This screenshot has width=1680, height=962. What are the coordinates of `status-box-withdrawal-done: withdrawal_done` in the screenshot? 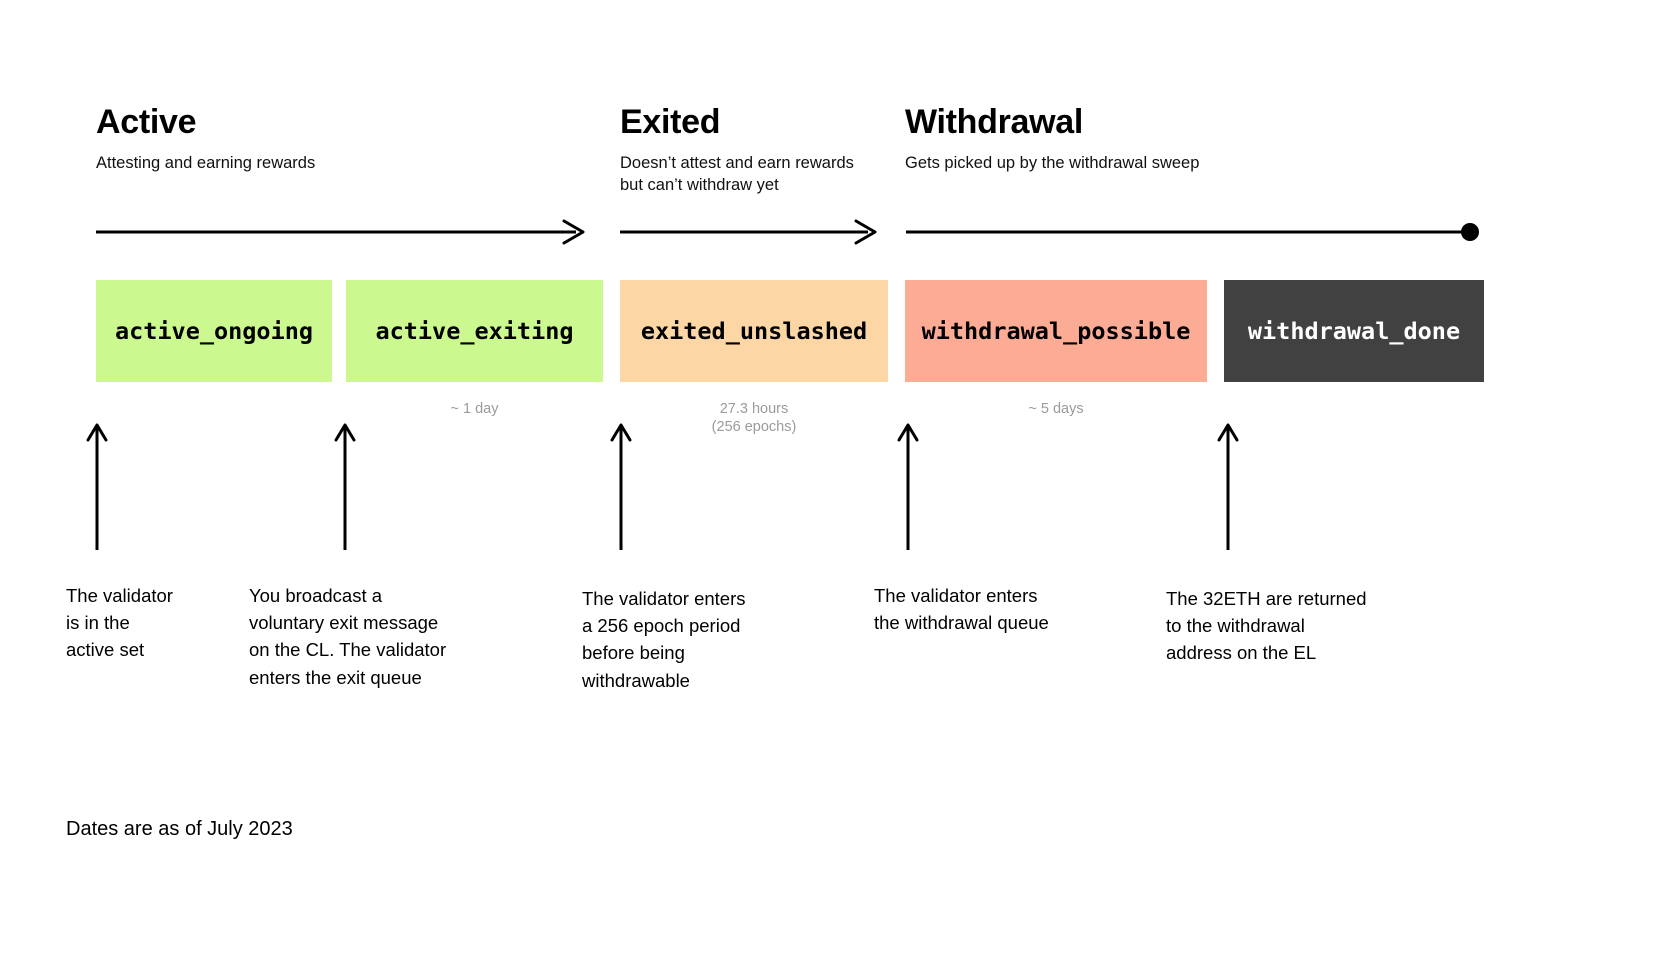 It's located at (1354, 331).